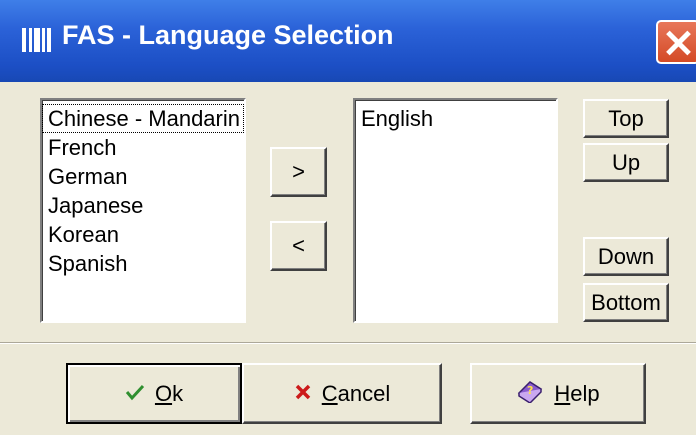 Image resolution: width=696 pixels, height=435 pixels. I want to click on ok-button: Ok, so click(154, 393).